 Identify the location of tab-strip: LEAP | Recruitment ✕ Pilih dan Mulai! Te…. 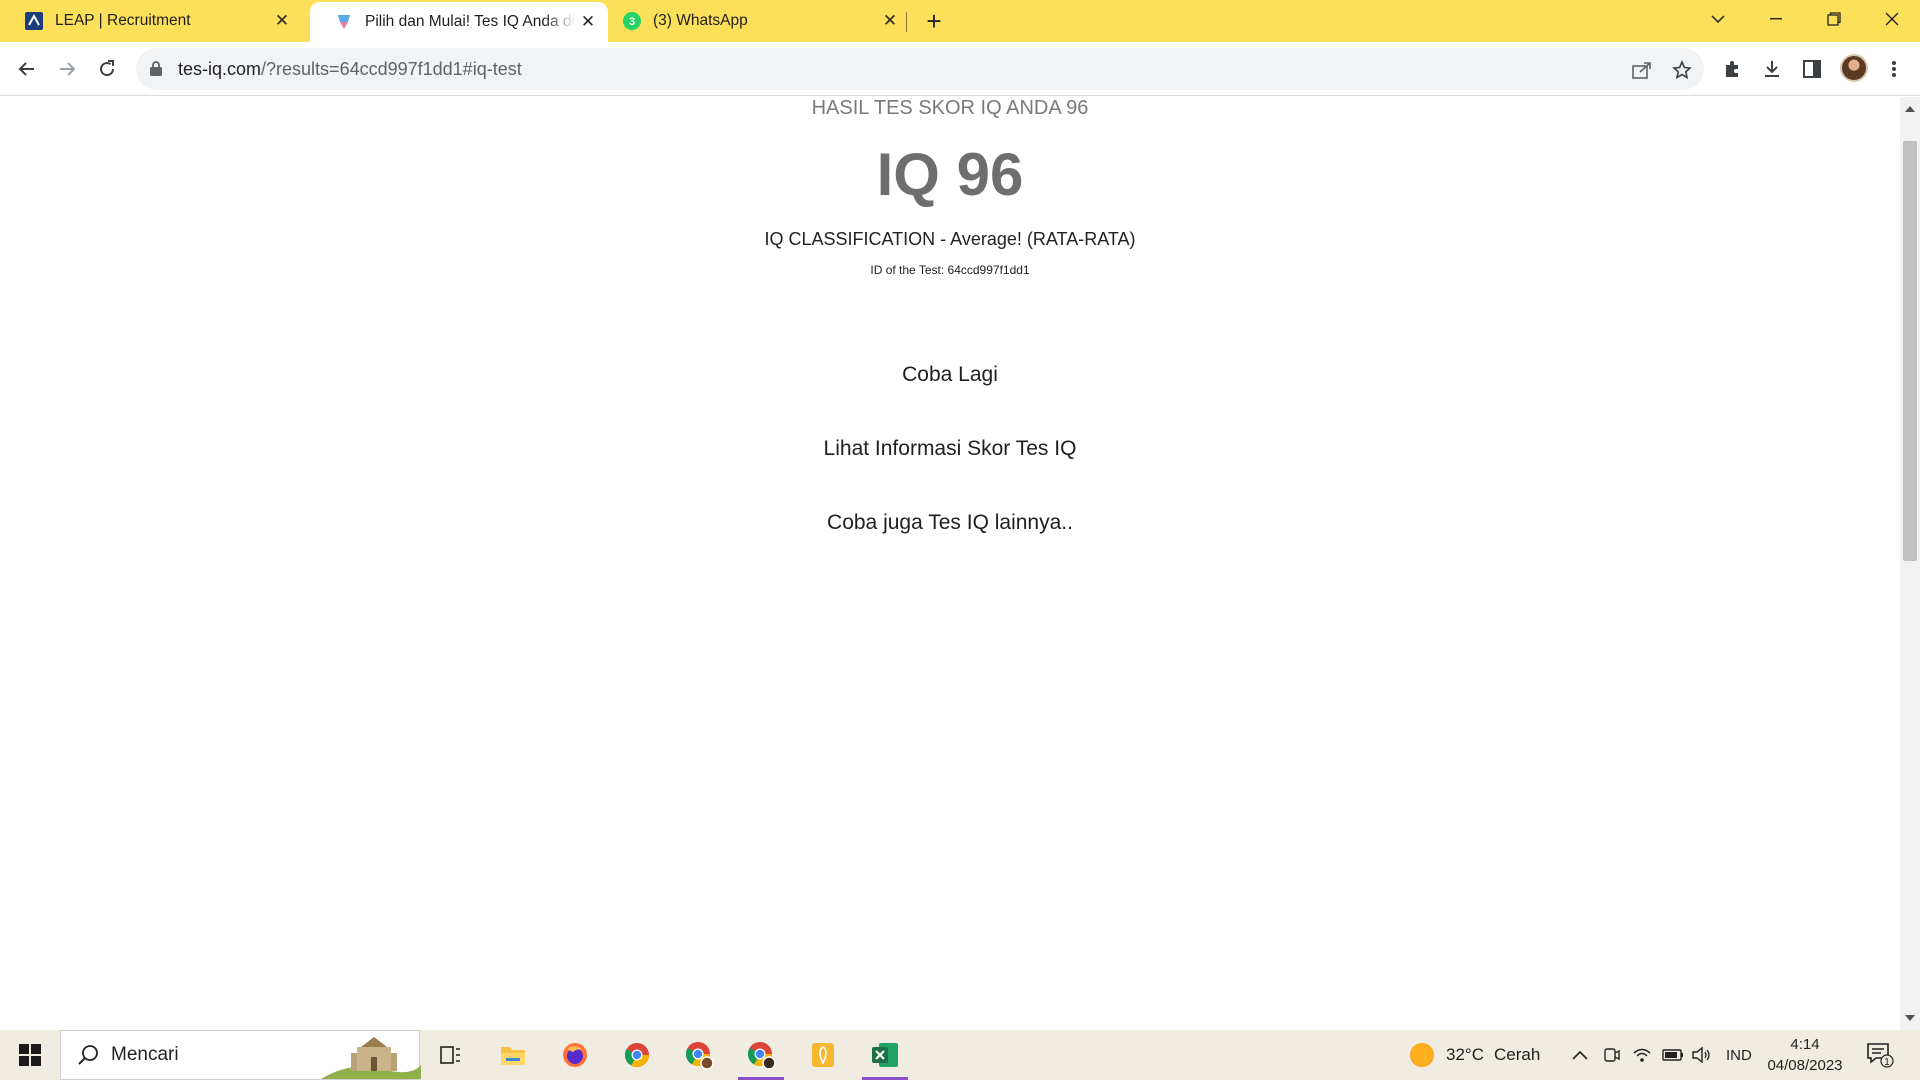
(960, 21).